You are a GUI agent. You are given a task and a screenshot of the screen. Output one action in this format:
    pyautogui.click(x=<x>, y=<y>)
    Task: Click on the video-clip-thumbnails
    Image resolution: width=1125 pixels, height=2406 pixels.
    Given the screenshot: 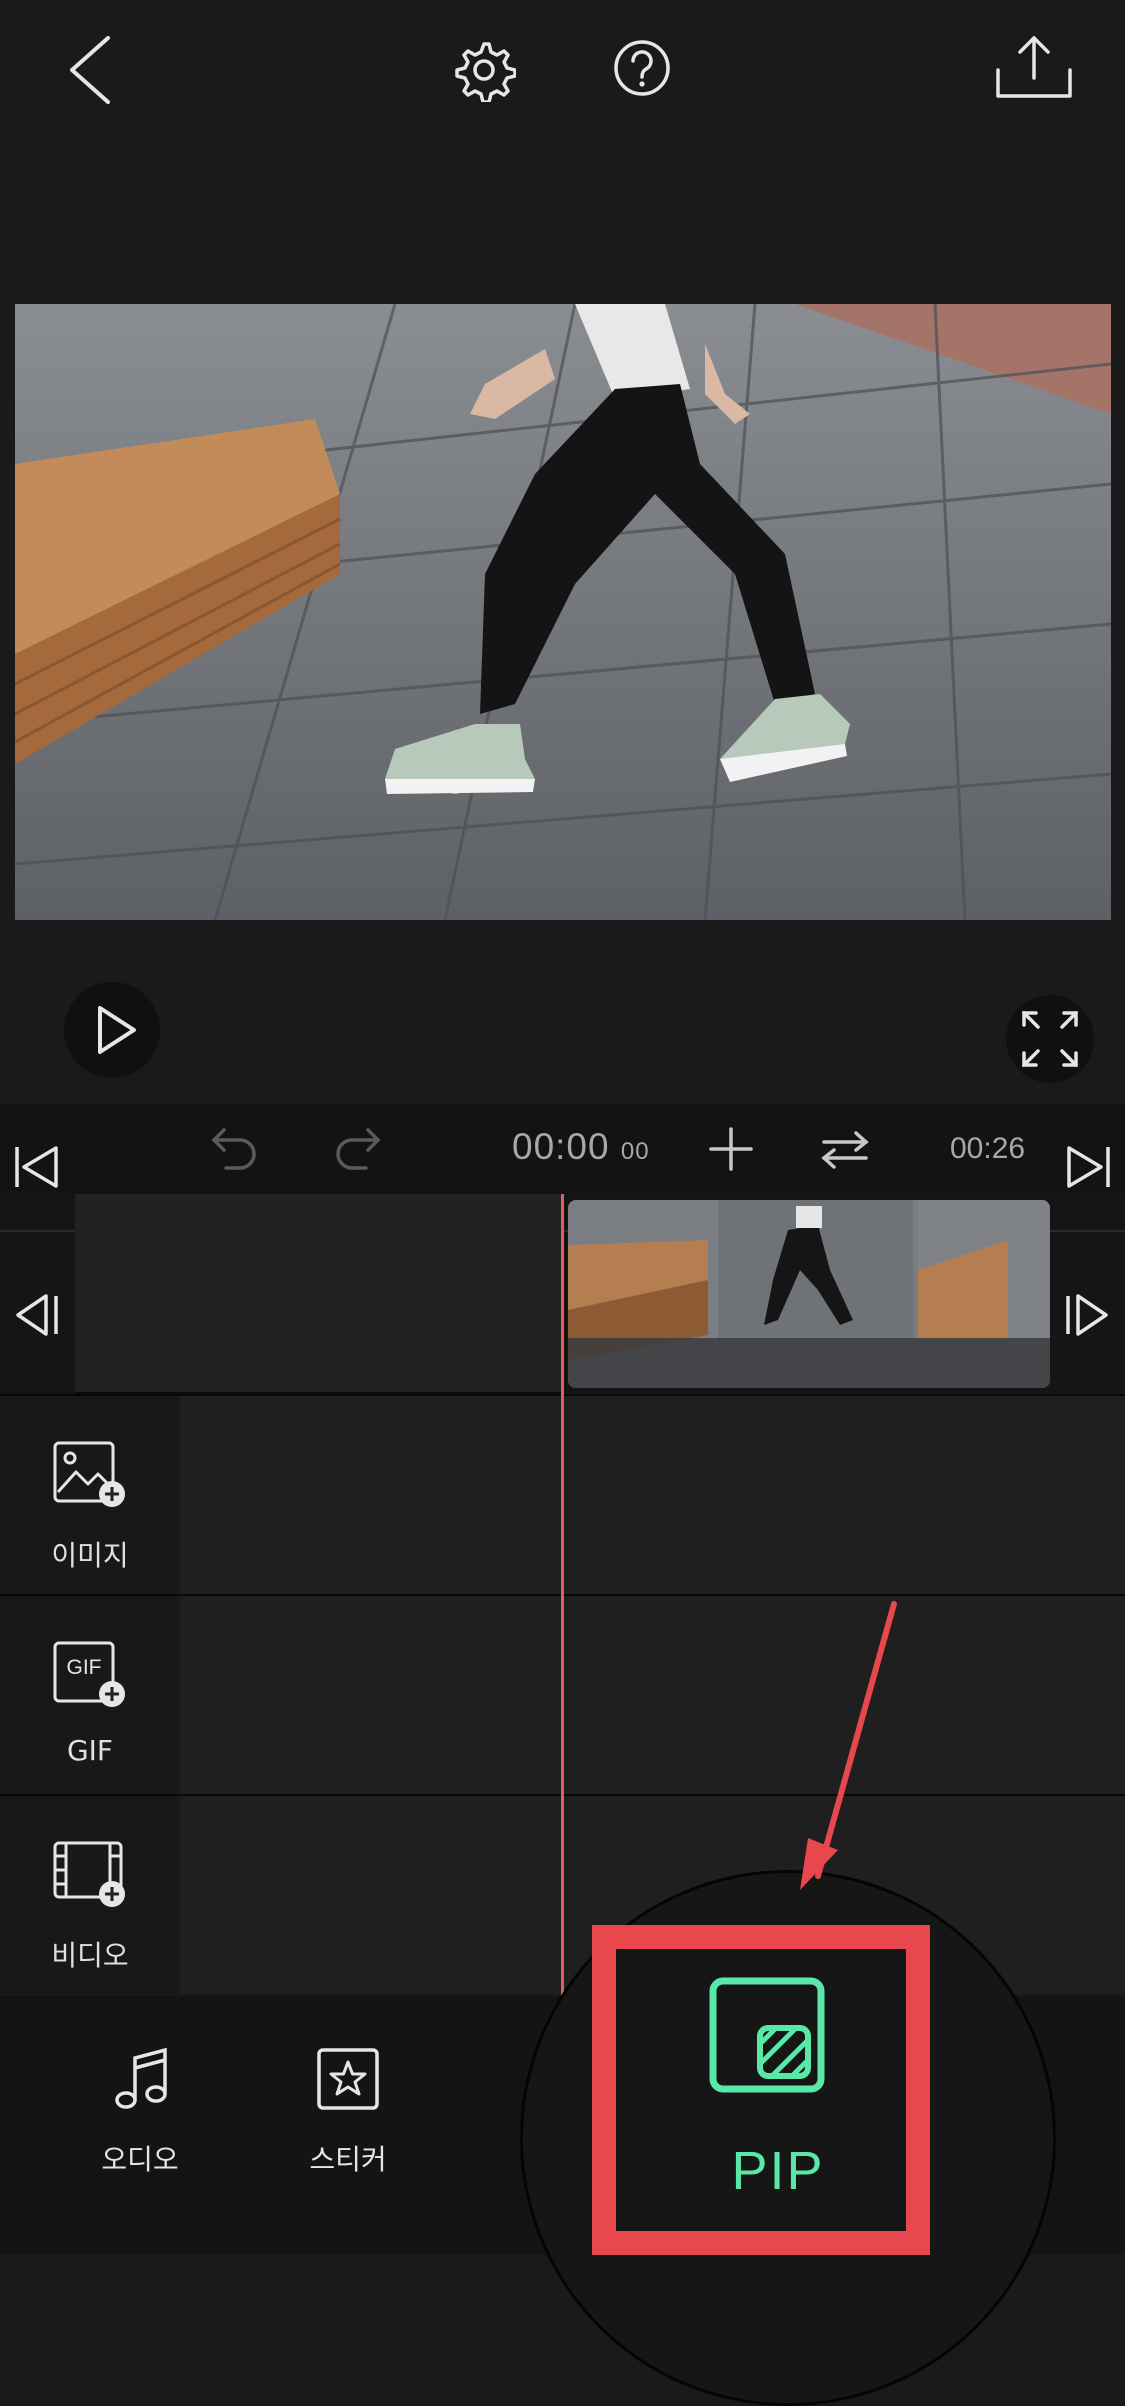 What is the action you would take?
    pyautogui.click(x=809, y=1294)
    